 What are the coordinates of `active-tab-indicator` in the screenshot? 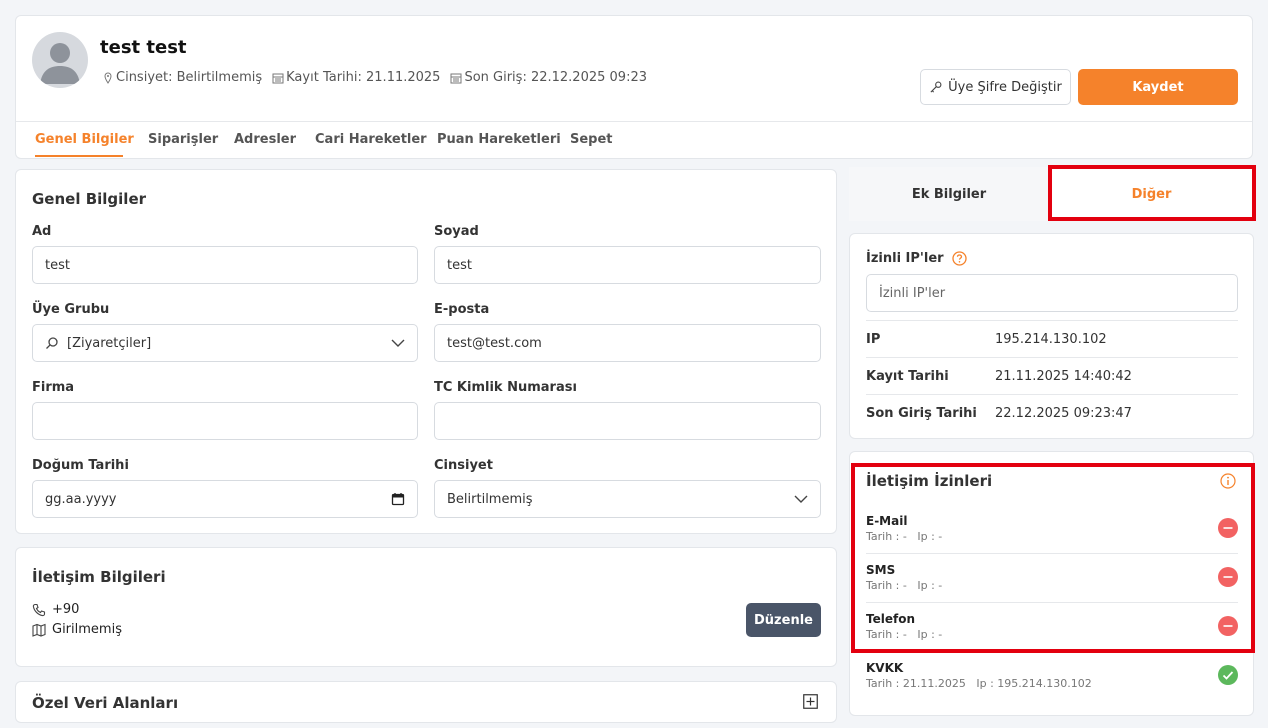 It's located at (79, 156).